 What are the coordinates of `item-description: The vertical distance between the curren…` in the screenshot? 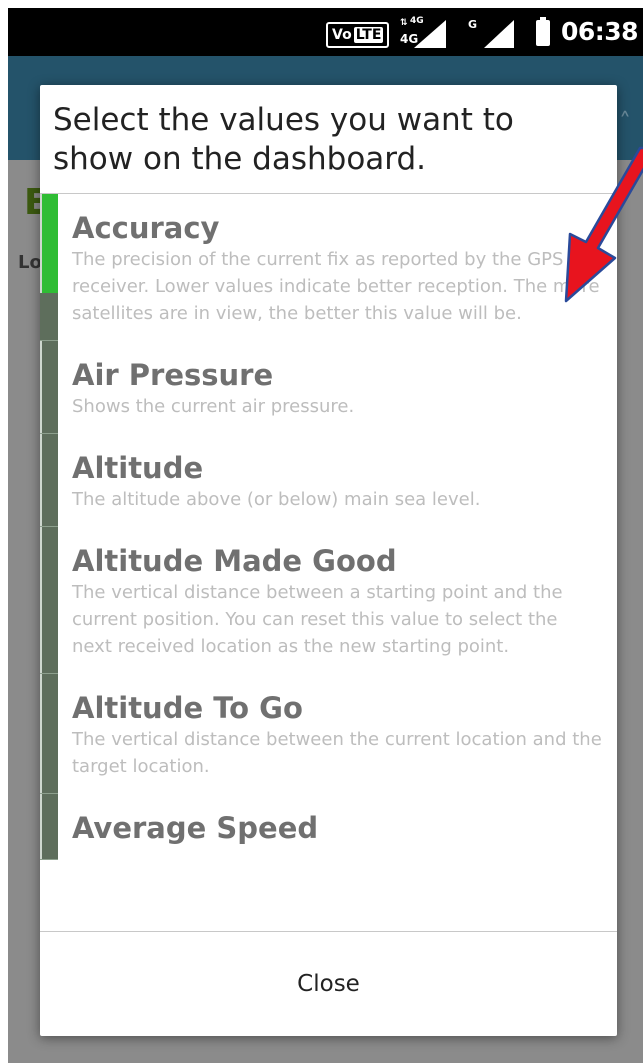 It's located at (337, 753).